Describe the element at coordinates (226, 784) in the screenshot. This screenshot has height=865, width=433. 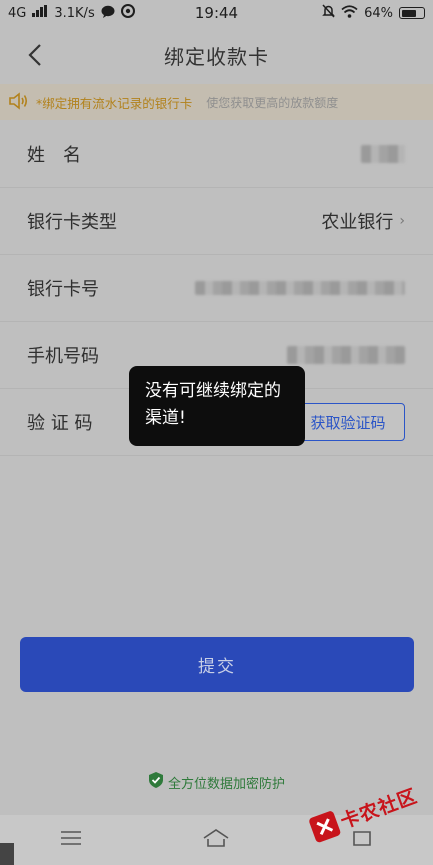
I see `security-text: 全方位数据加密防护` at that location.